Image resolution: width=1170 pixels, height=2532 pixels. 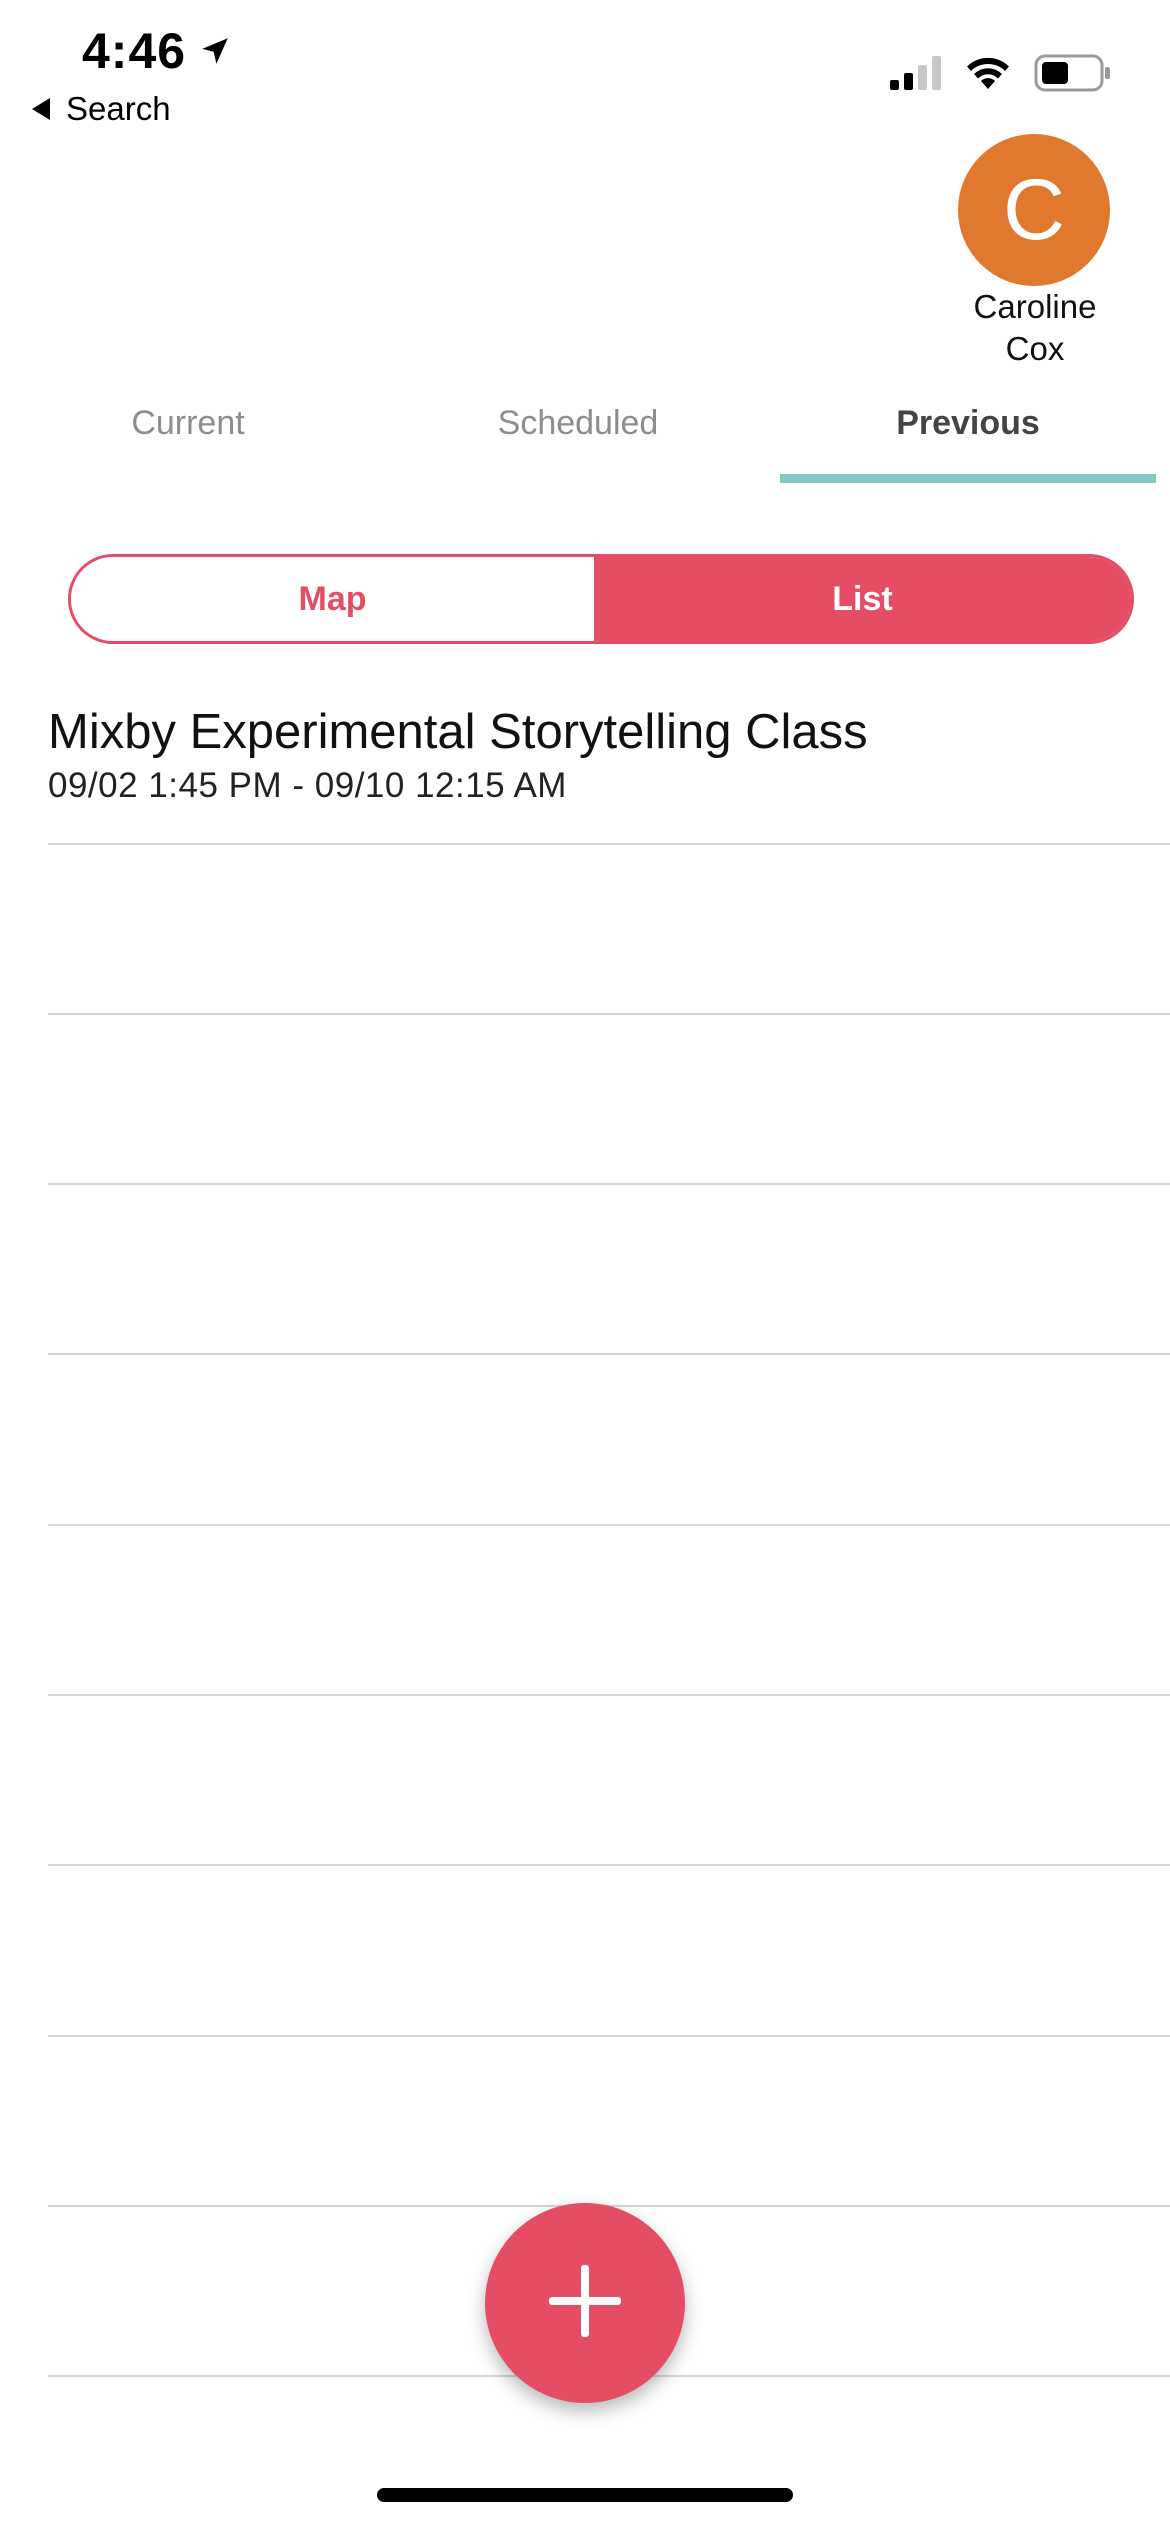 I want to click on status-icons, so click(x=1001, y=75).